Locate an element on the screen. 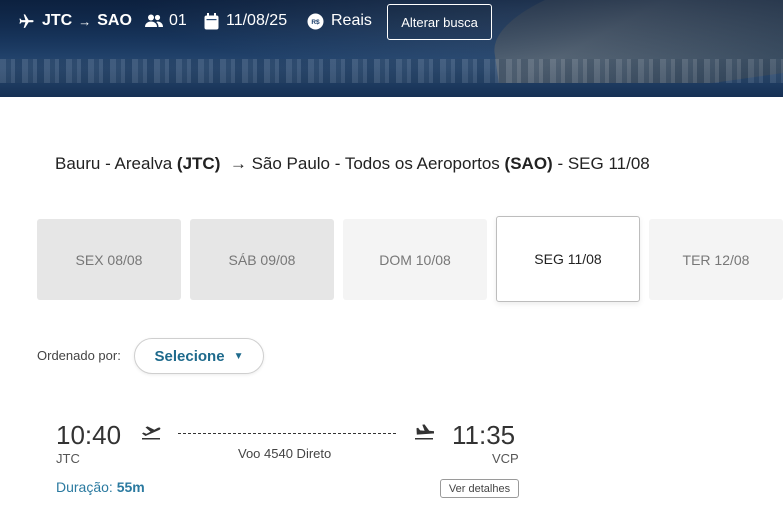  date-card-label: TER 12/08 is located at coordinates (716, 259).